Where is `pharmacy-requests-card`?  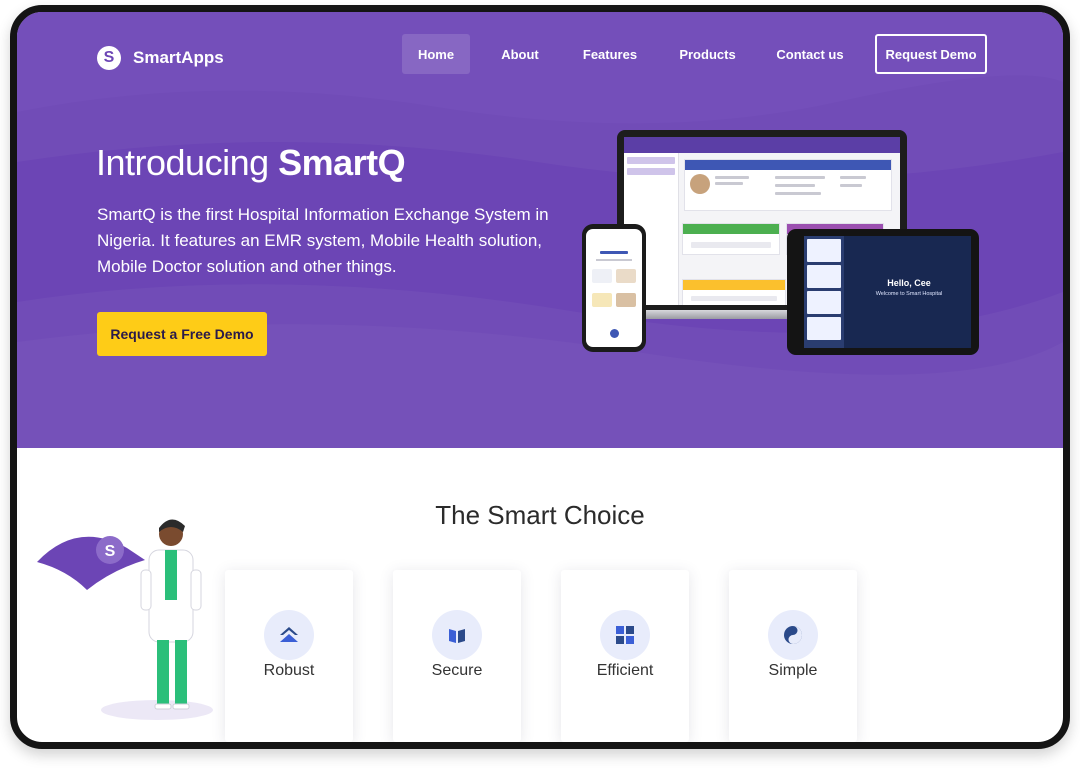 pharmacy-requests-card is located at coordinates (734, 292).